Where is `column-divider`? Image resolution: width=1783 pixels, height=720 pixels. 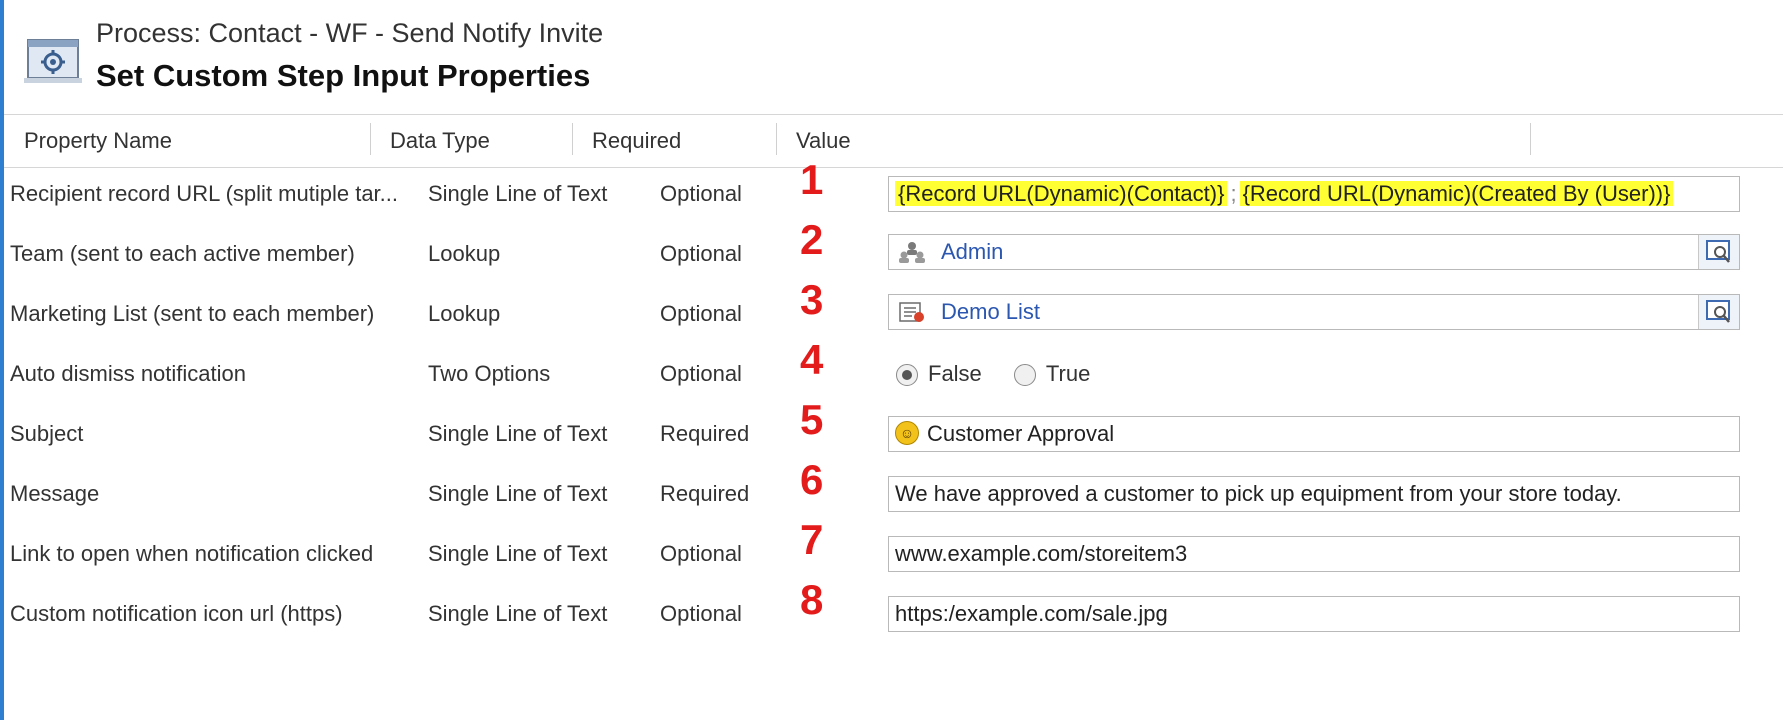 column-divider is located at coordinates (1530, 139).